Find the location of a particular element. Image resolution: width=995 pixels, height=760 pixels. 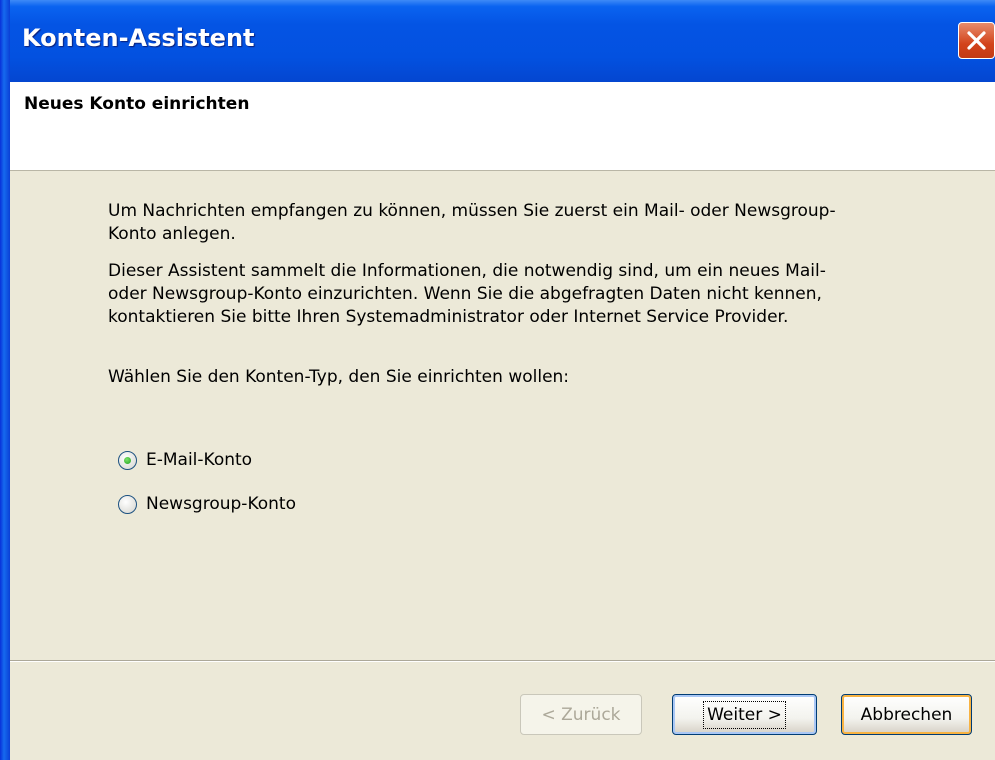

wizard-header: Neues Konto einrichten is located at coordinates (502, 126).